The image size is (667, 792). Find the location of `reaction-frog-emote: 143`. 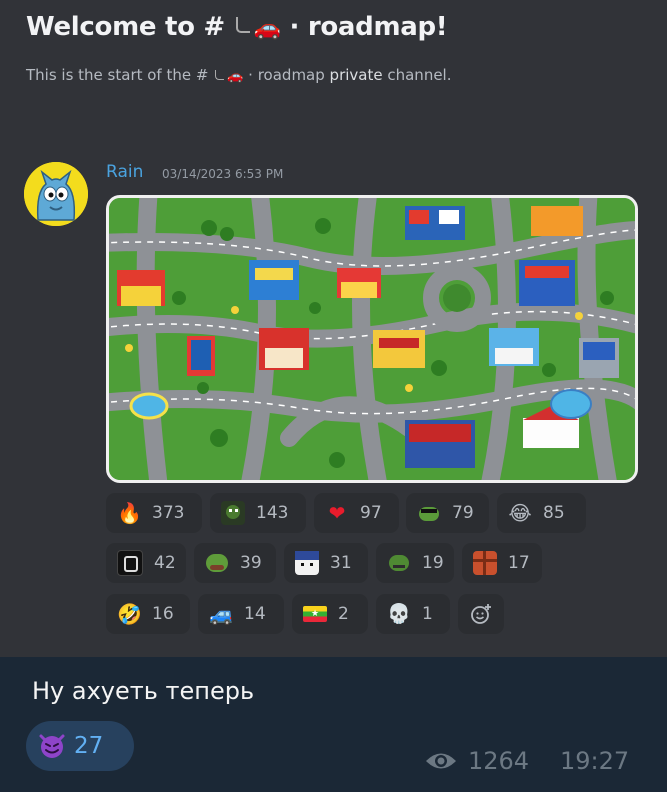

reaction-frog-emote: 143 is located at coordinates (258, 513).